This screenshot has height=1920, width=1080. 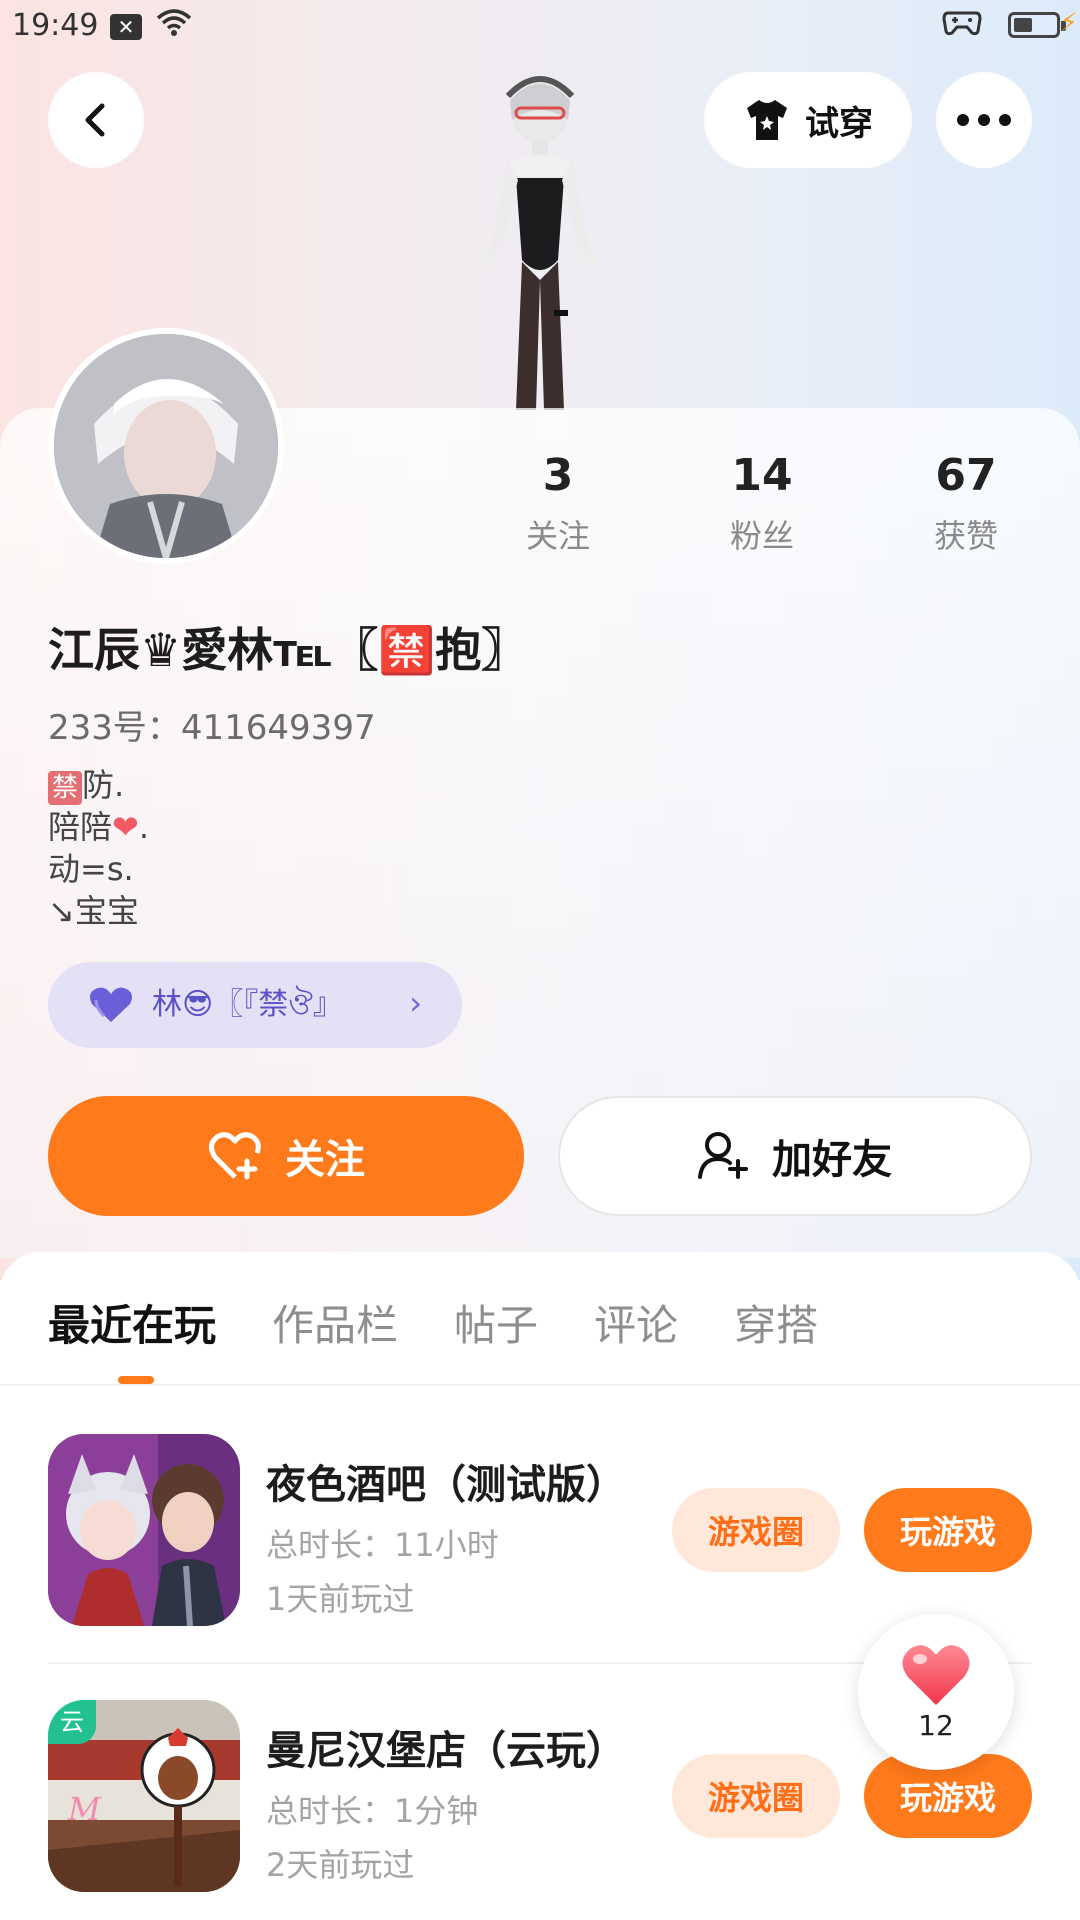 I want to click on more-options-button, so click(x=984, y=120).